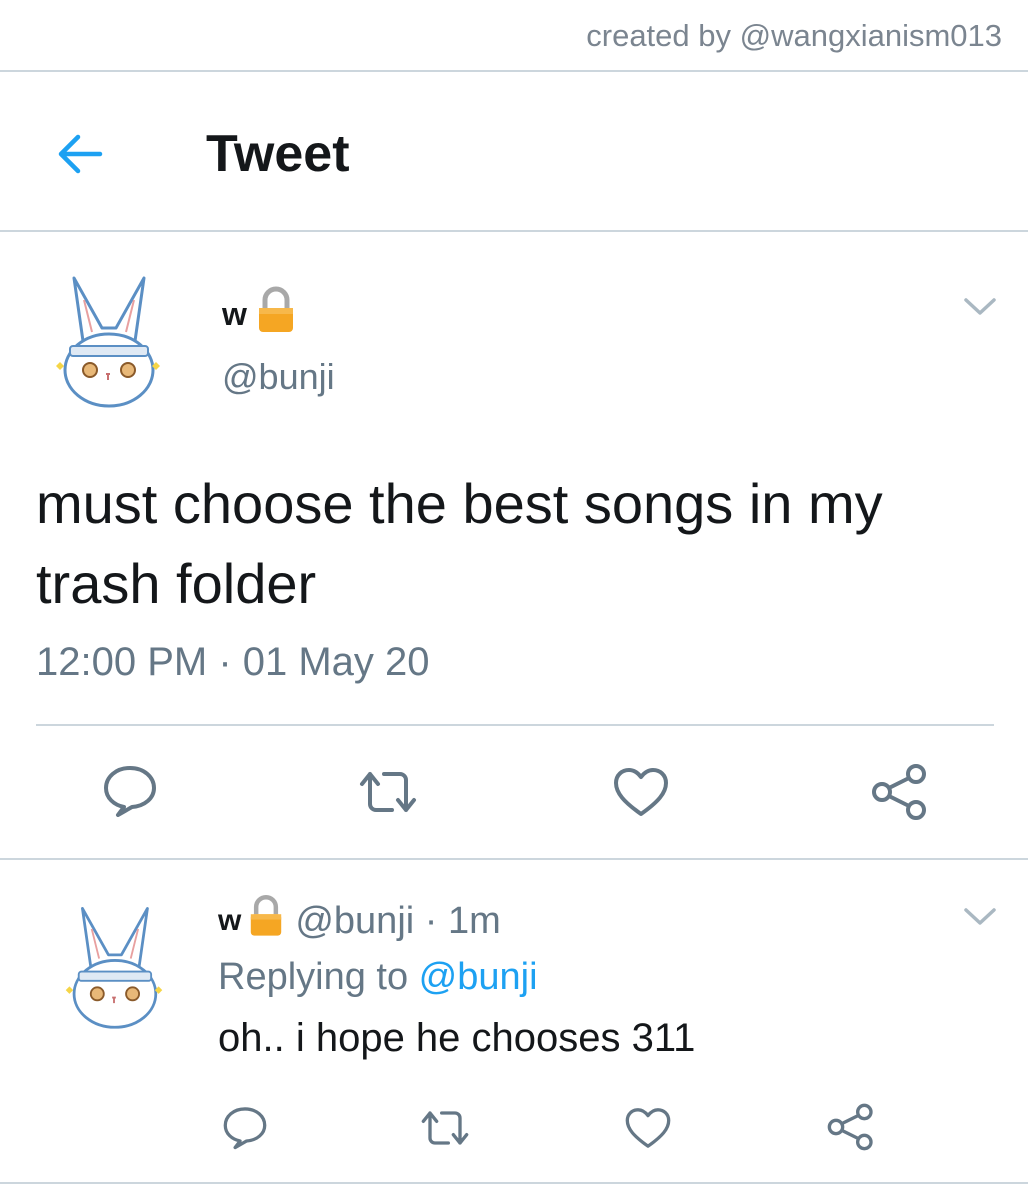 The image size is (1028, 1200). I want to click on tweet-timestamp: 12:00 PM · 01 May 20, so click(233, 662).